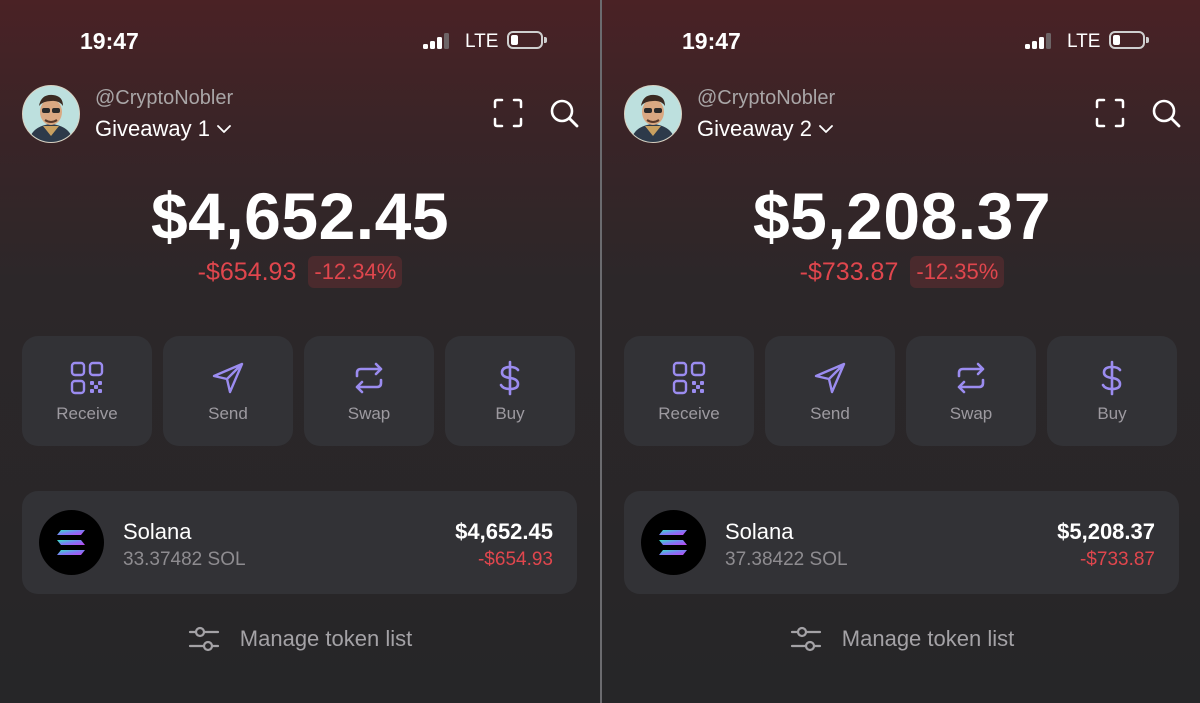 This screenshot has width=1200, height=703. I want to click on change-amount: -$733.87, so click(849, 271).